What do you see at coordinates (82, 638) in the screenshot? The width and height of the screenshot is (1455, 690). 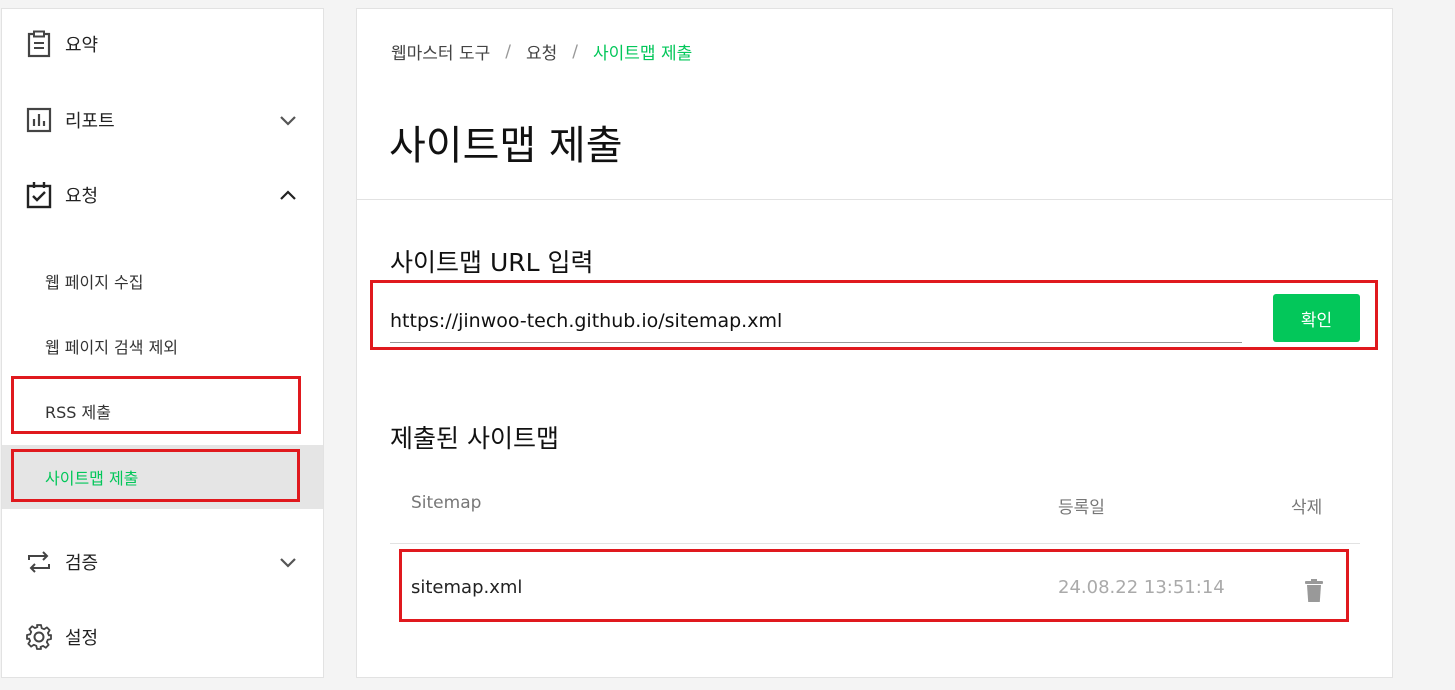 I see `sidebar-item-label: 설정` at bounding box center [82, 638].